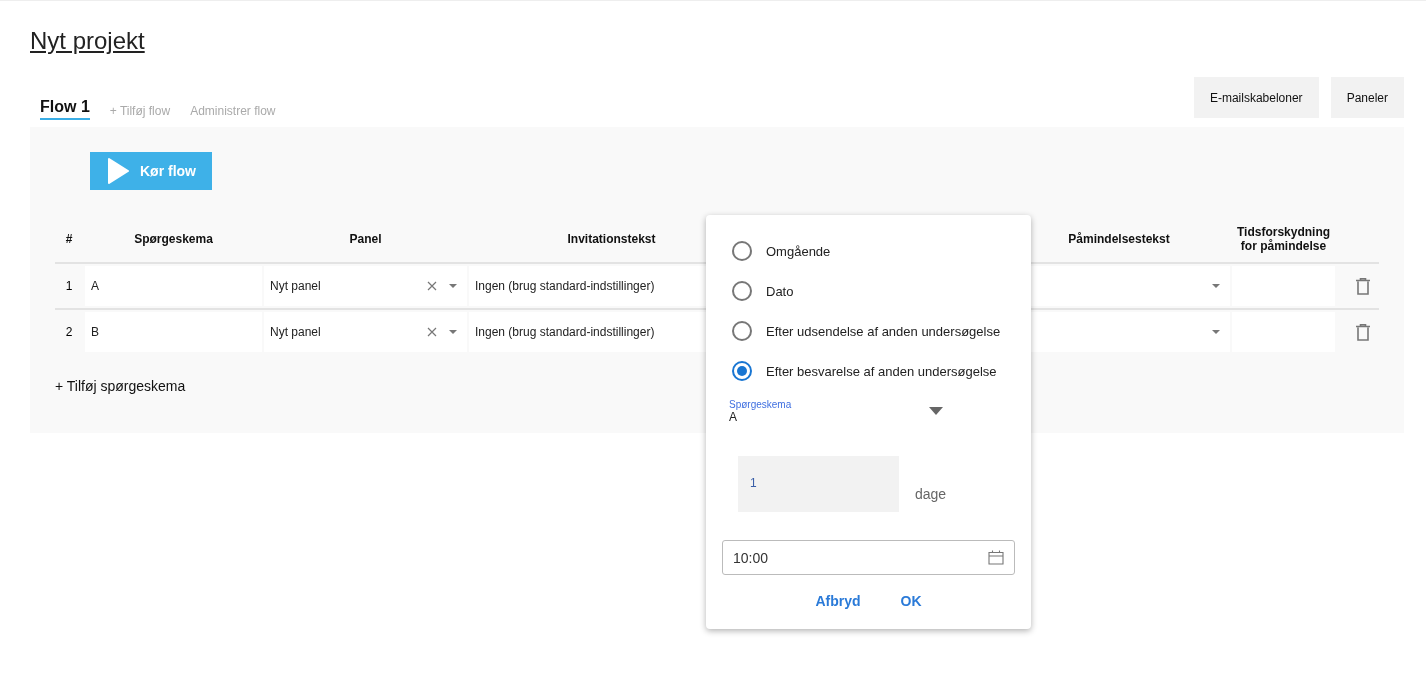  Describe the element at coordinates (87, 41) in the screenshot. I see `project-title: Nyt projekt` at that location.